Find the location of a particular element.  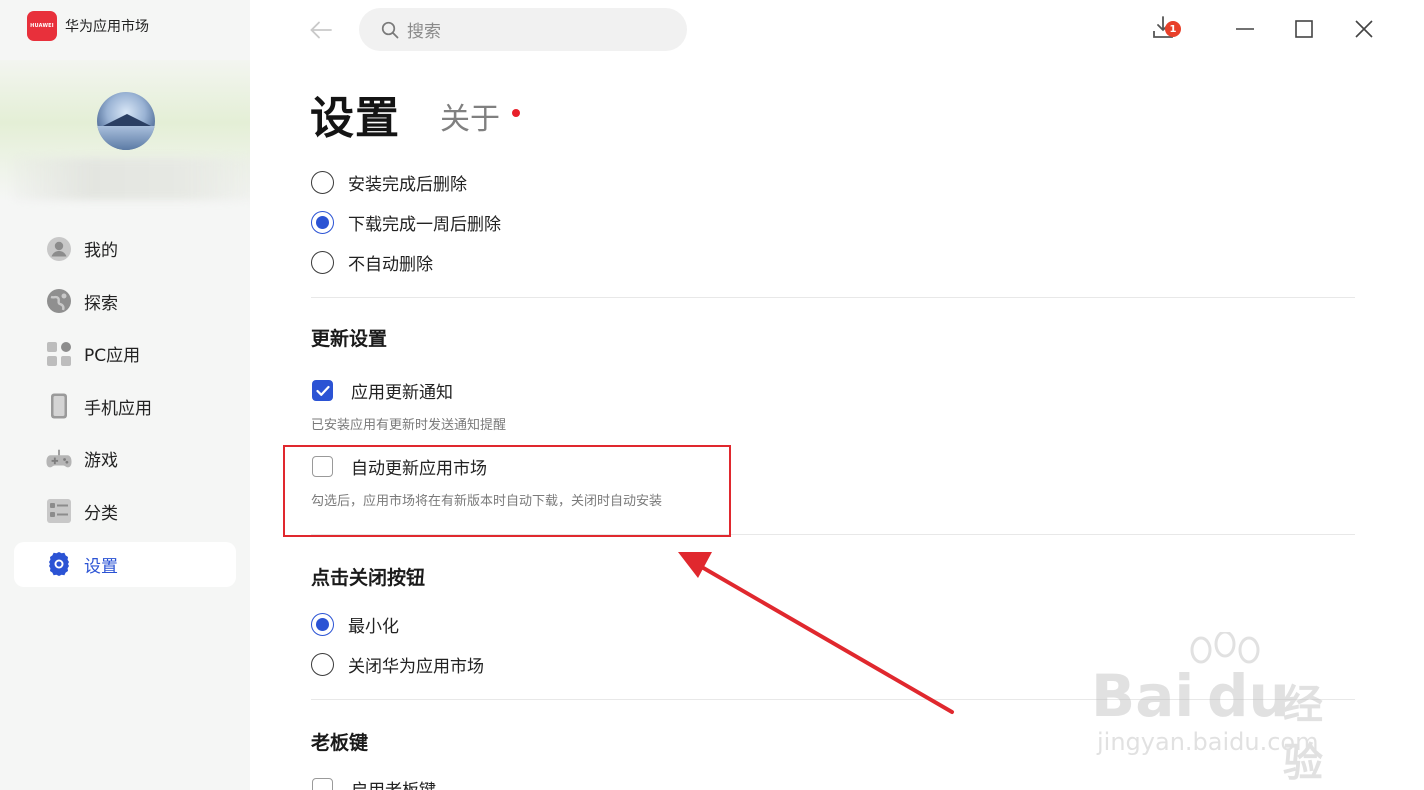

logo-text: HUAWEI is located at coordinates (42, 26).